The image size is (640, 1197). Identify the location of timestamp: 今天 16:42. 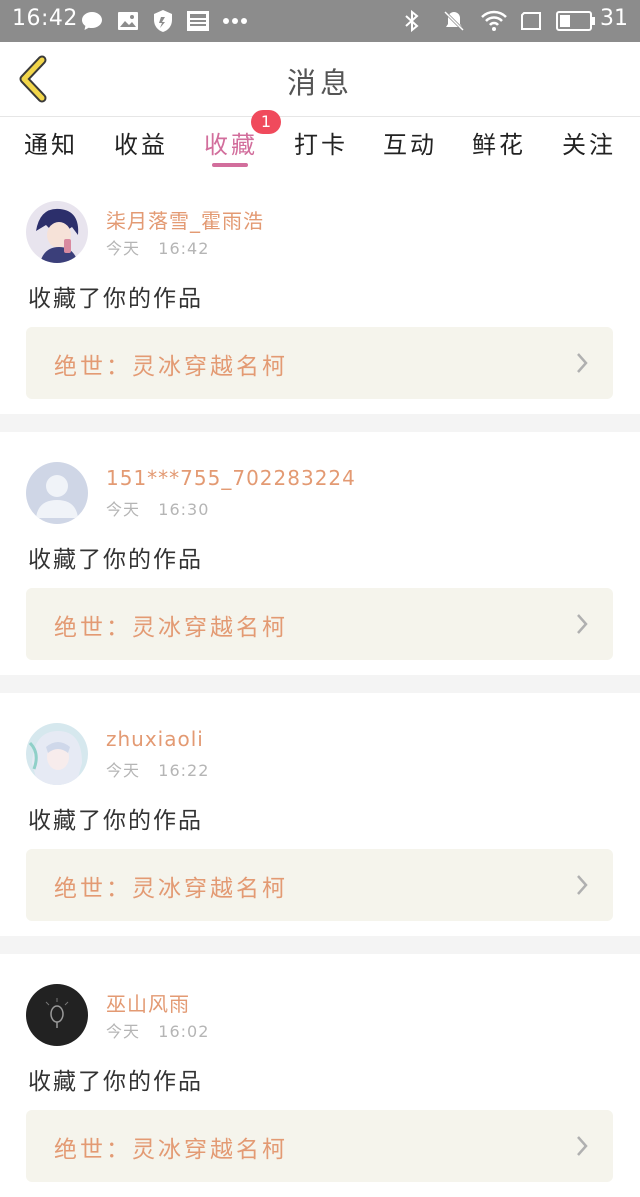
(157, 247).